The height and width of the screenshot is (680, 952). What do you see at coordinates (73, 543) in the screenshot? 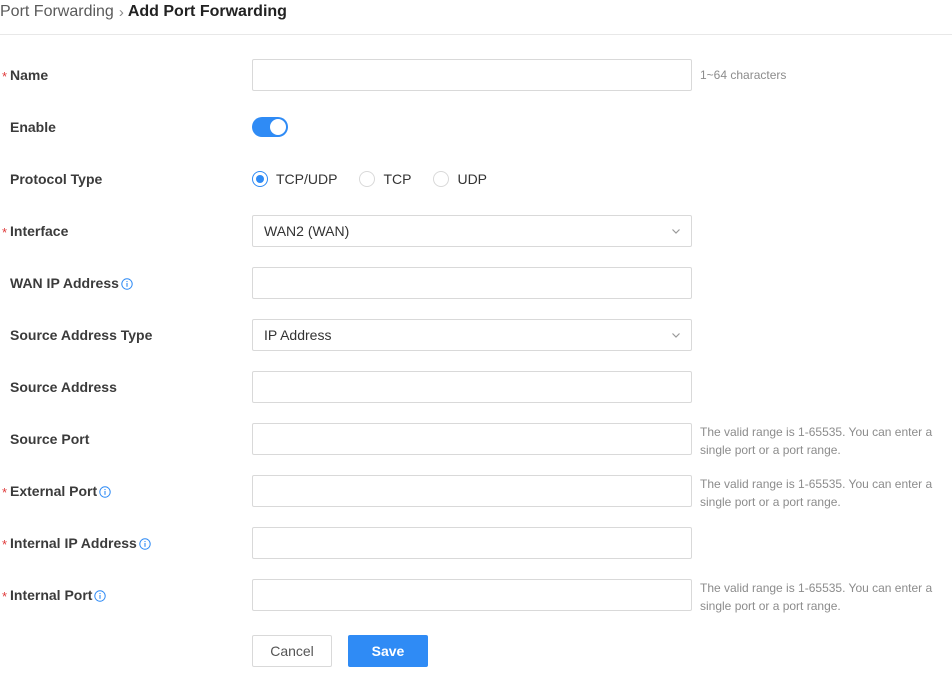
I see `internal-ip-label-text: Internal IP Address` at bounding box center [73, 543].